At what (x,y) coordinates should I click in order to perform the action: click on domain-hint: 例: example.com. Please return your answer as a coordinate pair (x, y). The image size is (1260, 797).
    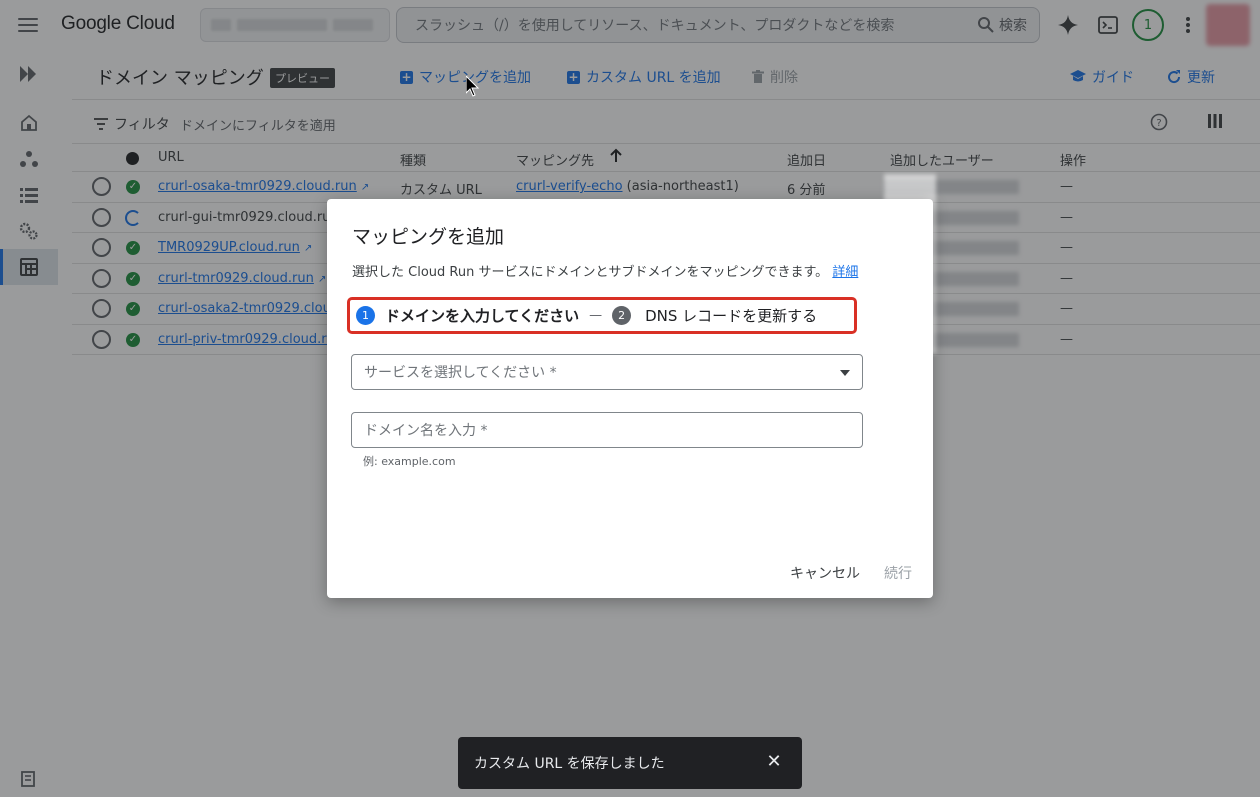
    Looking at the image, I should click on (409, 461).